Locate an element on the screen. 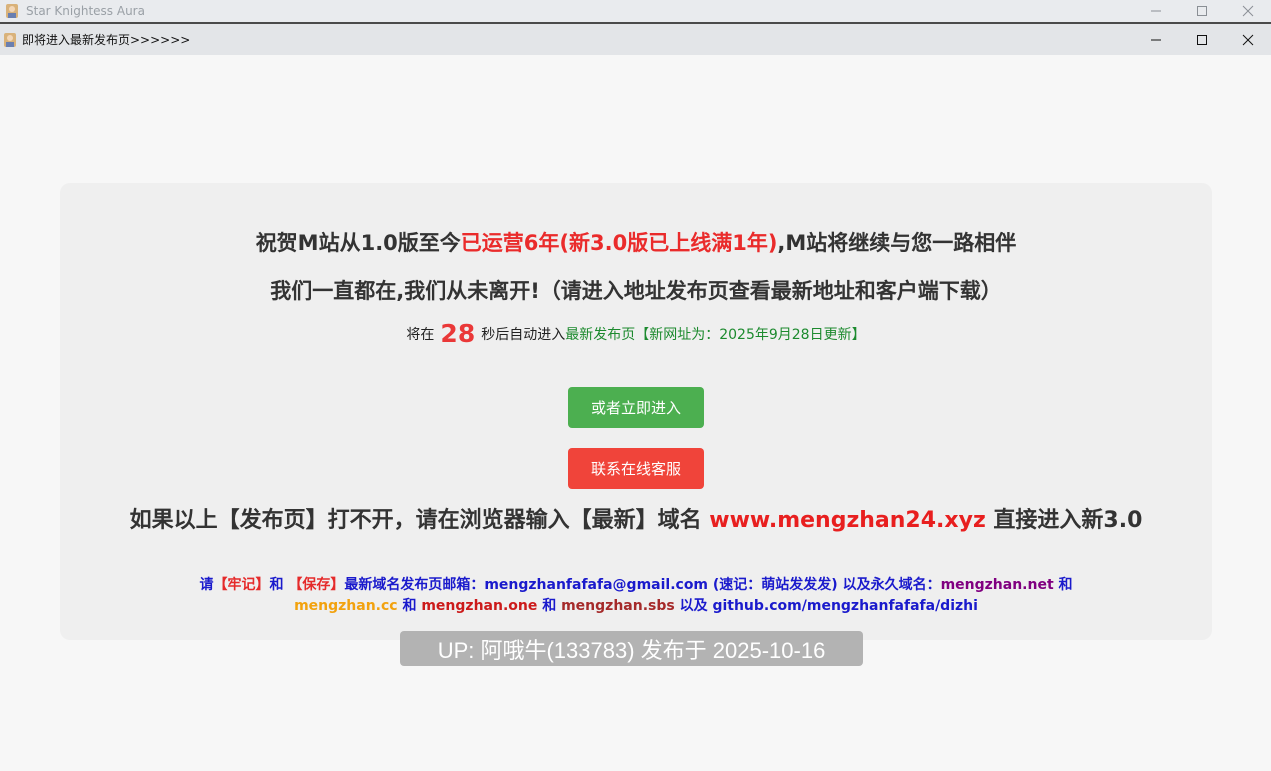  fallback-domain: www.mengzhan24.xyz is located at coordinates (847, 520).